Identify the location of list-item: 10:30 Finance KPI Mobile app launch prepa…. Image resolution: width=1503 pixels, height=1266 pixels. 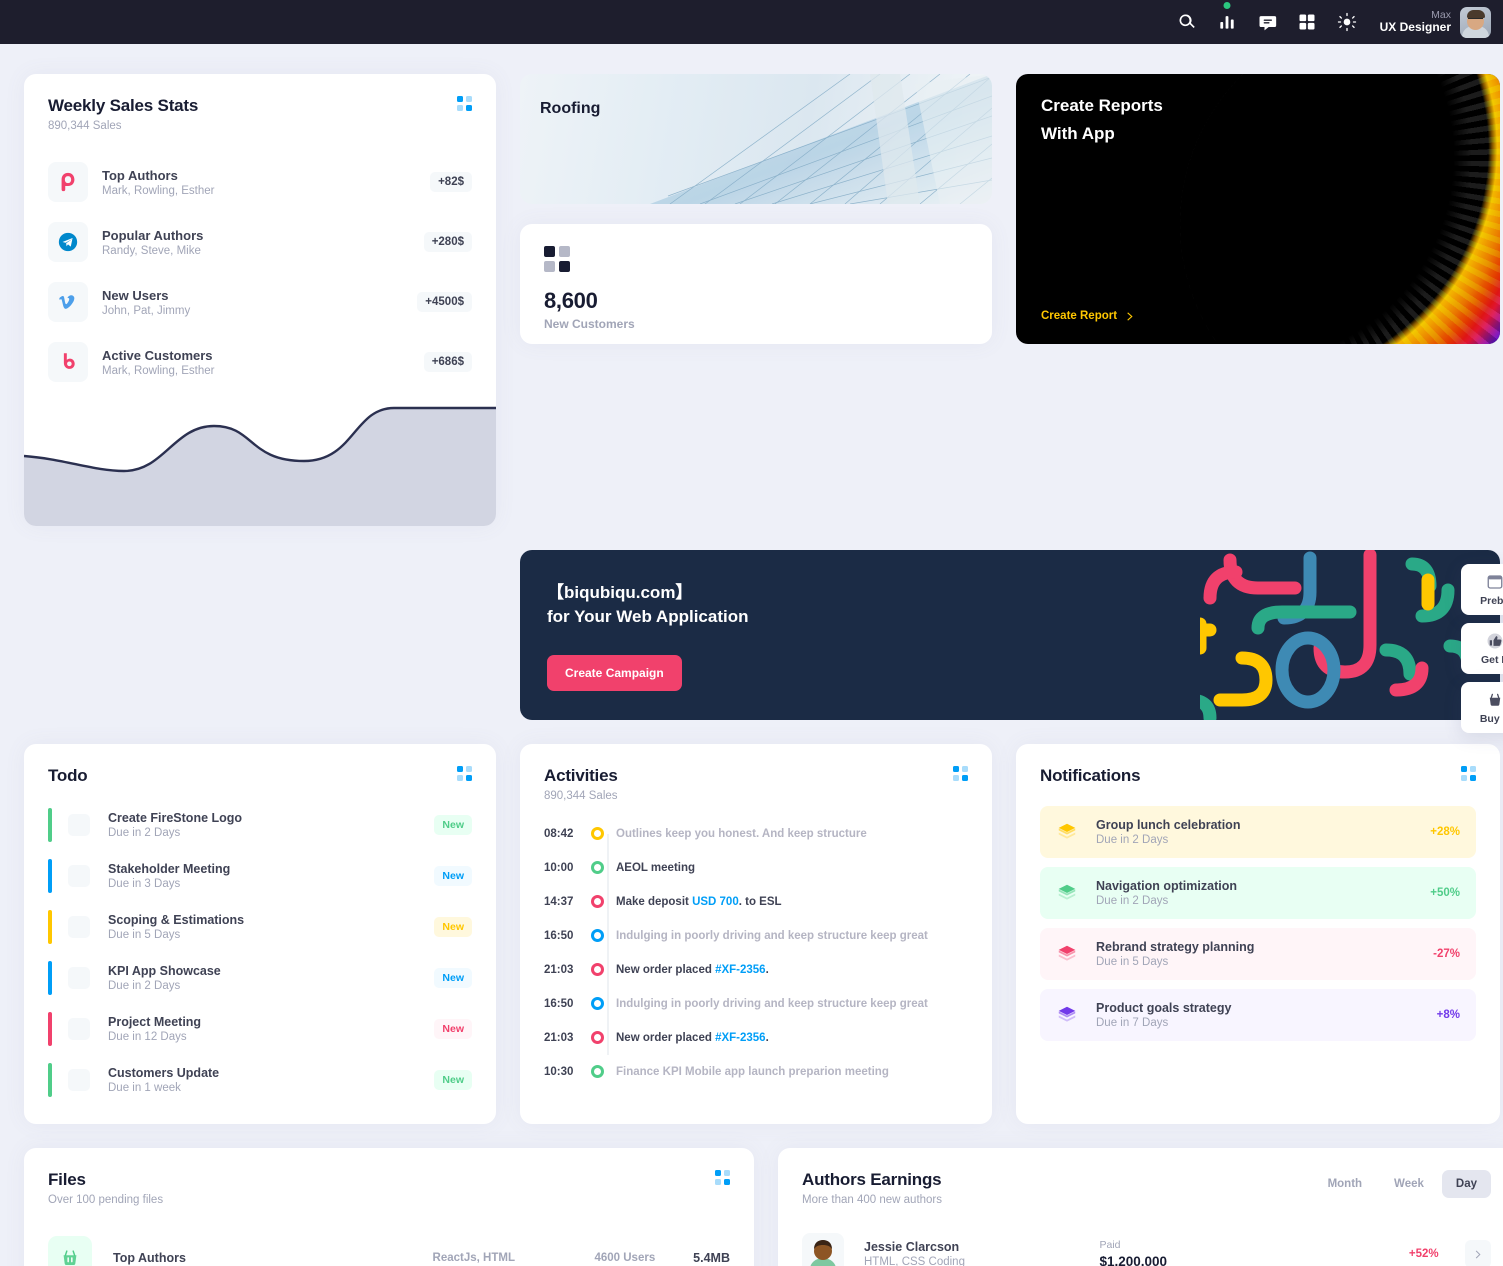
(756, 1071).